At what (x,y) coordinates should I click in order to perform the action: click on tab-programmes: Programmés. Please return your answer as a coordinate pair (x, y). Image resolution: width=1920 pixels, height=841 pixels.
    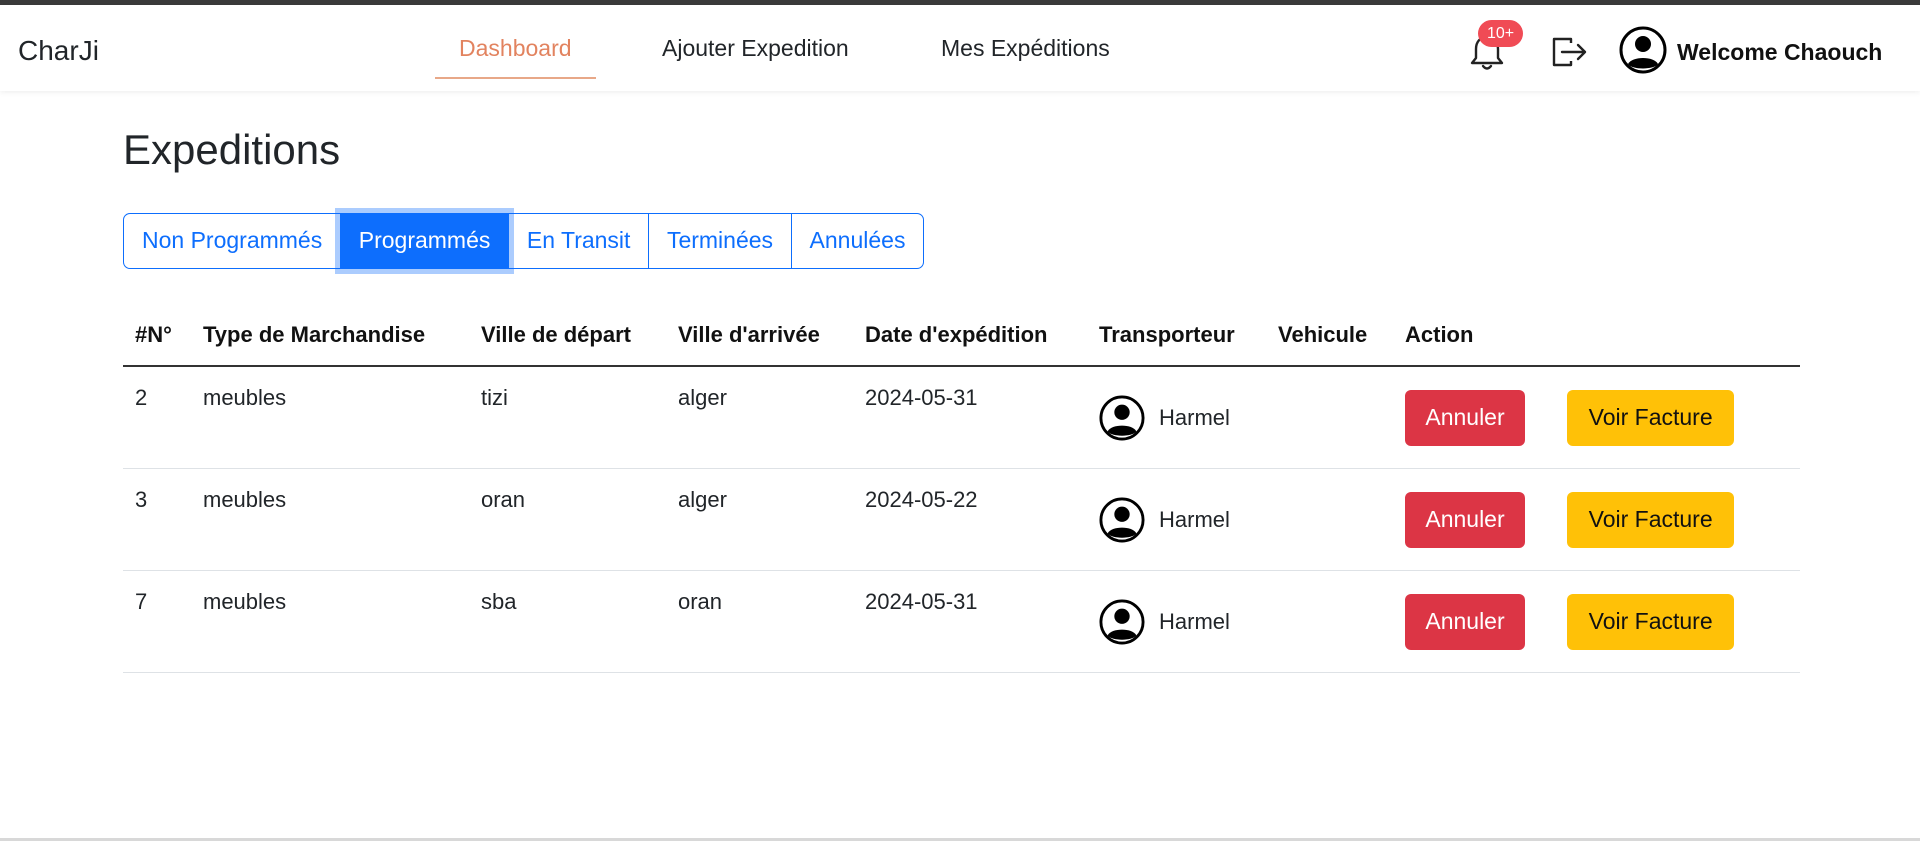
    Looking at the image, I should click on (424, 241).